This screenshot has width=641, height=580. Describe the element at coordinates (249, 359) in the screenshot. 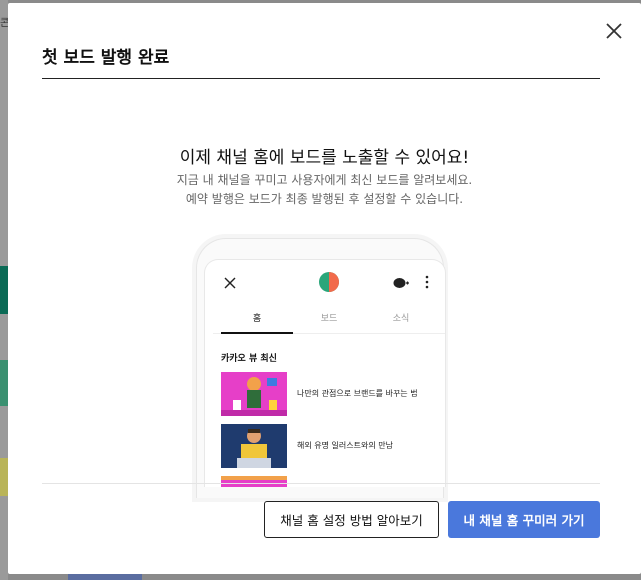

I see `phone-section-title: 카카오 뷰 최신` at that location.